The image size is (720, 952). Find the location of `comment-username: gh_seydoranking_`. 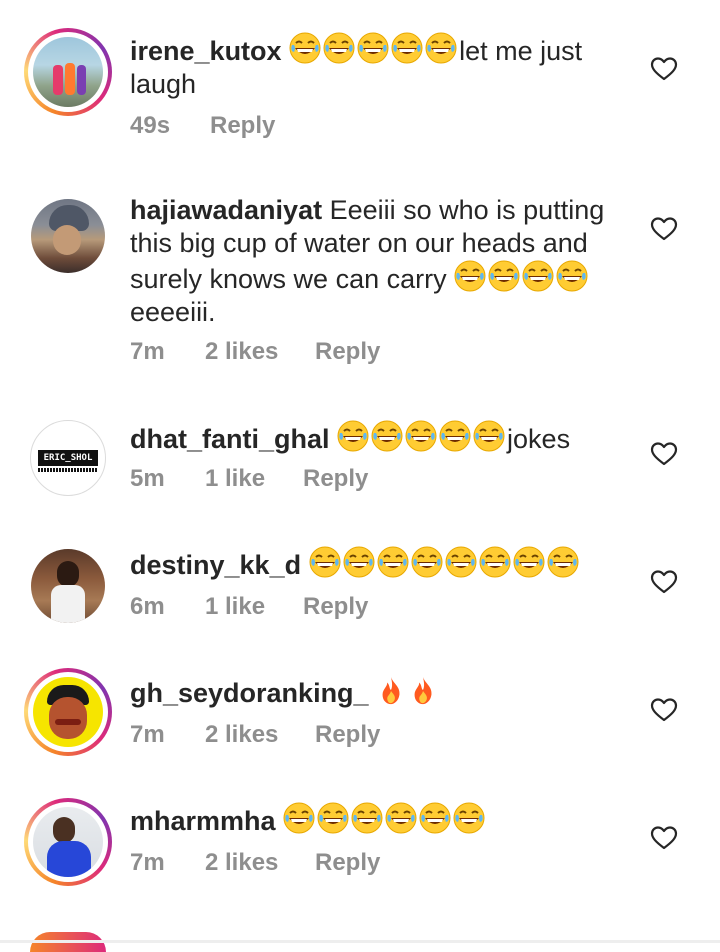

comment-username: gh_seydoranking_ is located at coordinates (249, 693).